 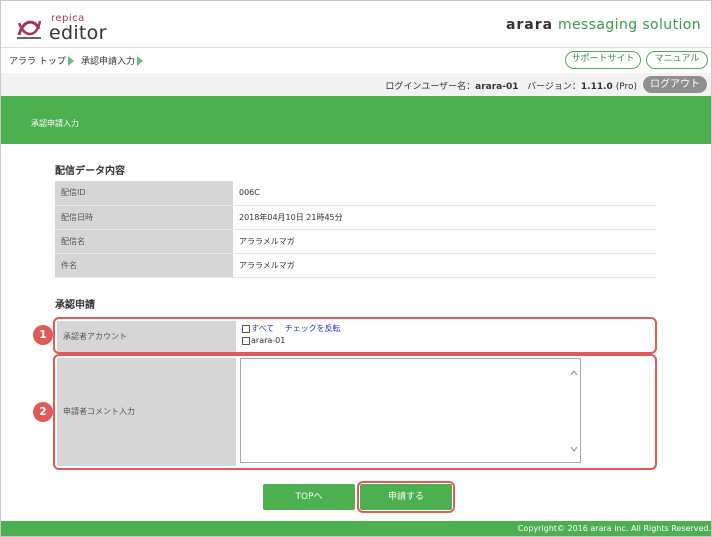 I want to click on version-value: 1.11.0, so click(x=596, y=87).